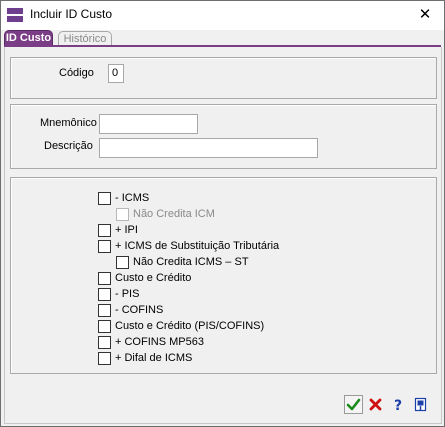 Image resolution: width=445 pixels, height=427 pixels. What do you see at coordinates (139, 310) in the screenshot?
I see `checkbox-label: - COFINS` at bounding box center [139, 310].